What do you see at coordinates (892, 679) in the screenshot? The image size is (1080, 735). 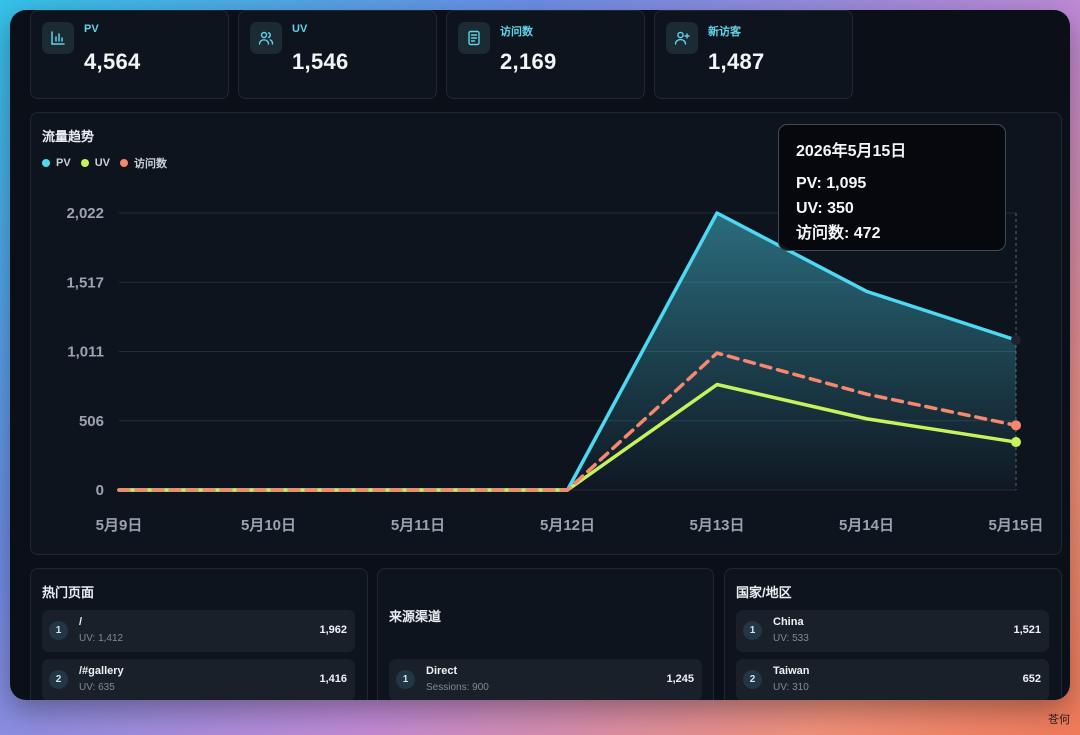 I see `list-item: 2 Taiwan UV: 310 652` at bounding box center [892, 679].